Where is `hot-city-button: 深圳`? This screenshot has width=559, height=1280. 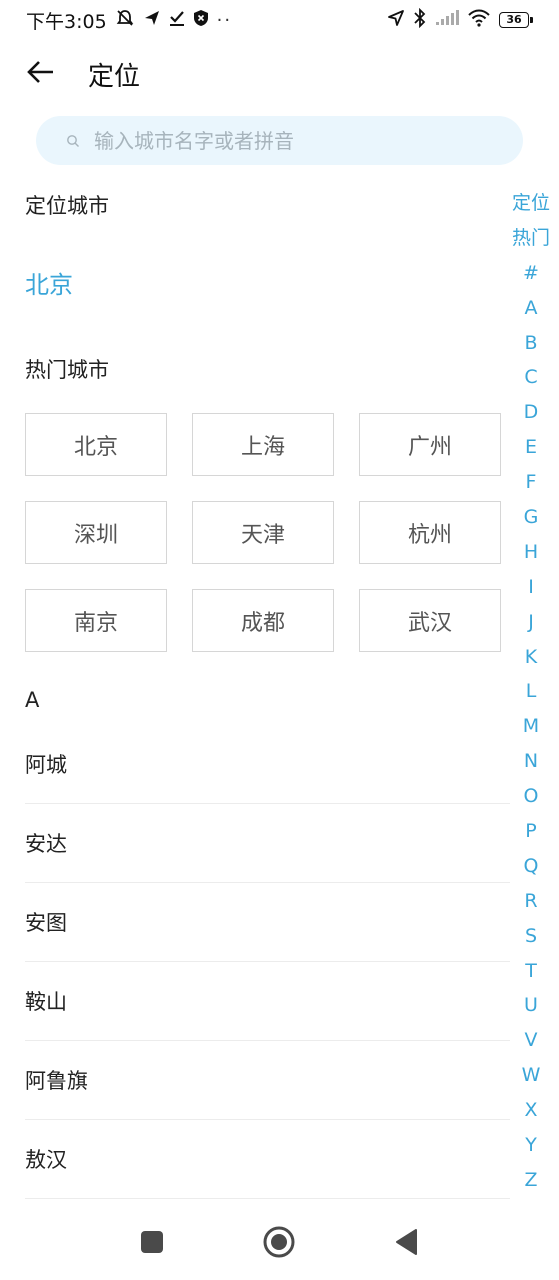 hot-city-button: 深圳 is located at coordinates (96, 532).